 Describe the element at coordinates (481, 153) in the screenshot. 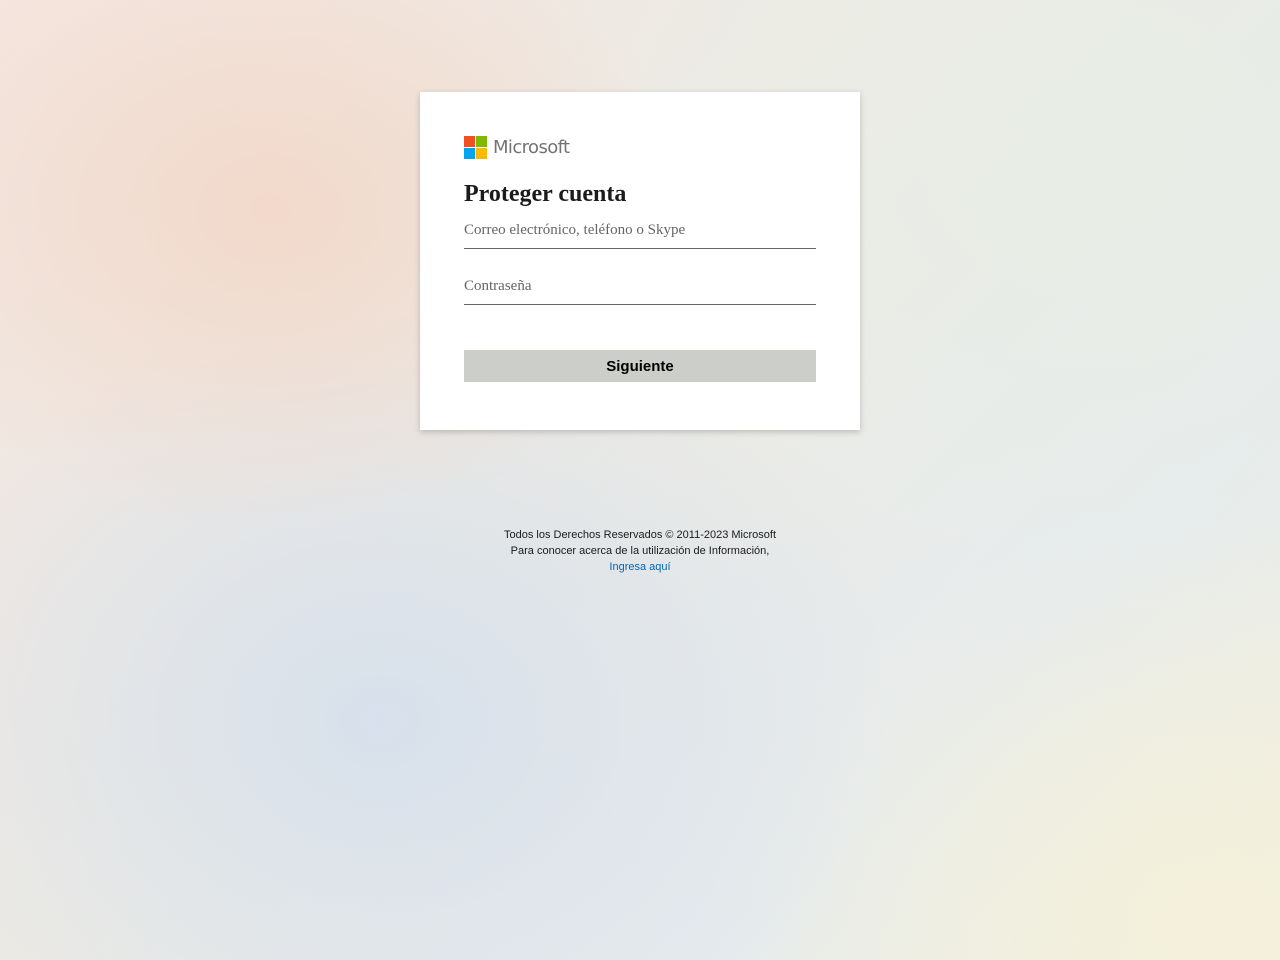

I see `logo-square-yellow` at that location.